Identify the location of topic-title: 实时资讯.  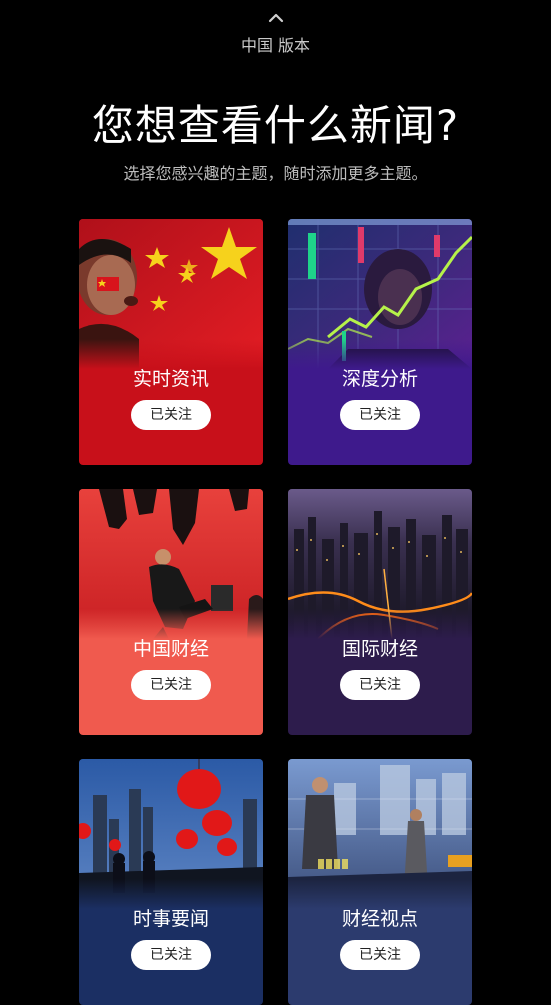
(170, 379).